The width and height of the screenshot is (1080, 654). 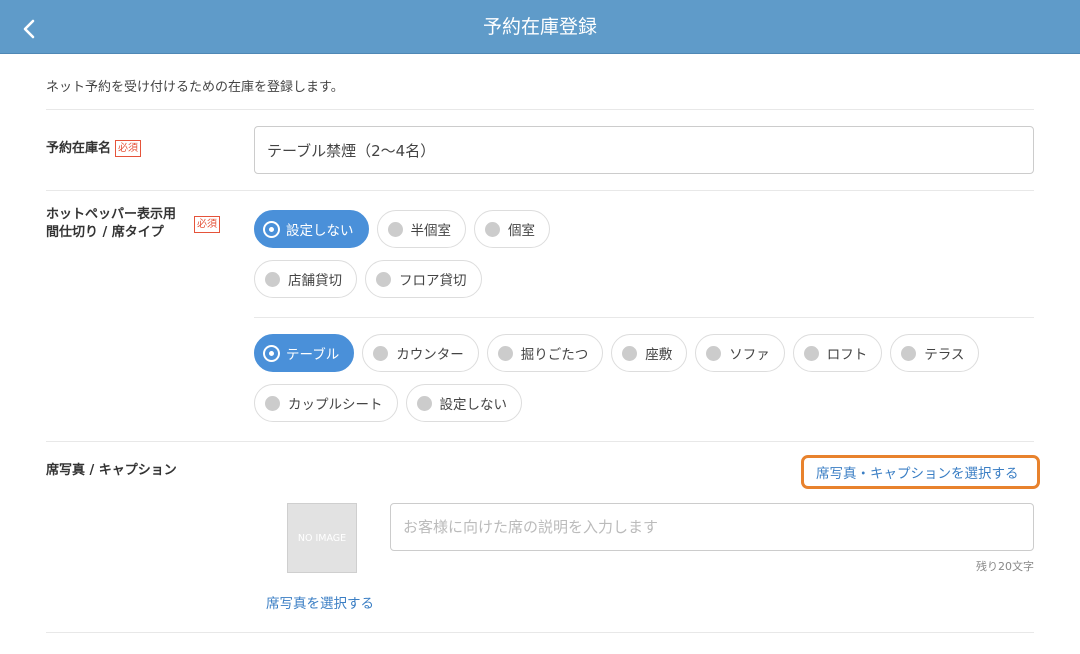 I want to click on photo-caption-label: 席写真 / キャプション, so click(x=111, y=470).